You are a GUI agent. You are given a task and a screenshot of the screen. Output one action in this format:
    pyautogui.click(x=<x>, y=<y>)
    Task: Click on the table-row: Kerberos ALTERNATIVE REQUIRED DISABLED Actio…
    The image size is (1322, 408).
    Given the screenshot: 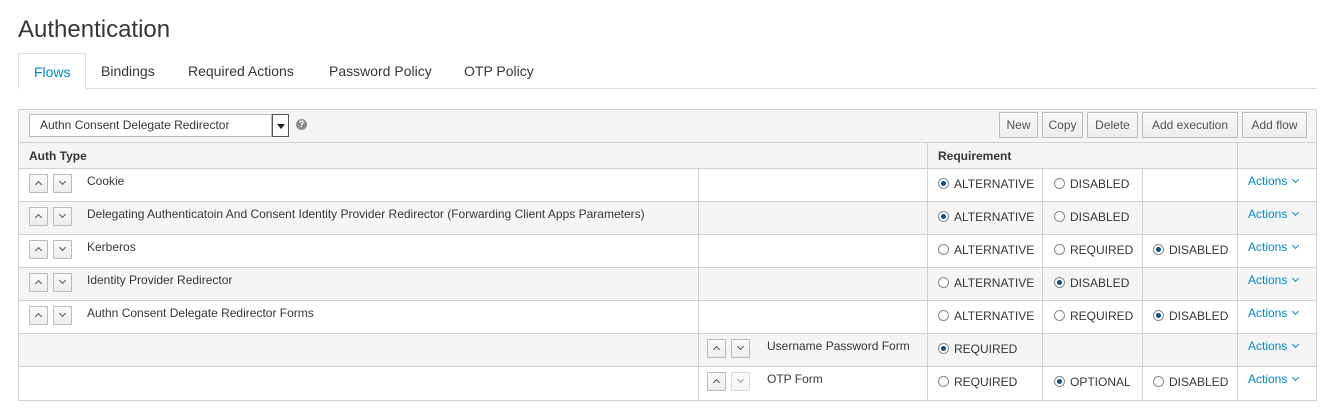 What is the action you would take?
    pyautogui.click(x=667, y=251)
    